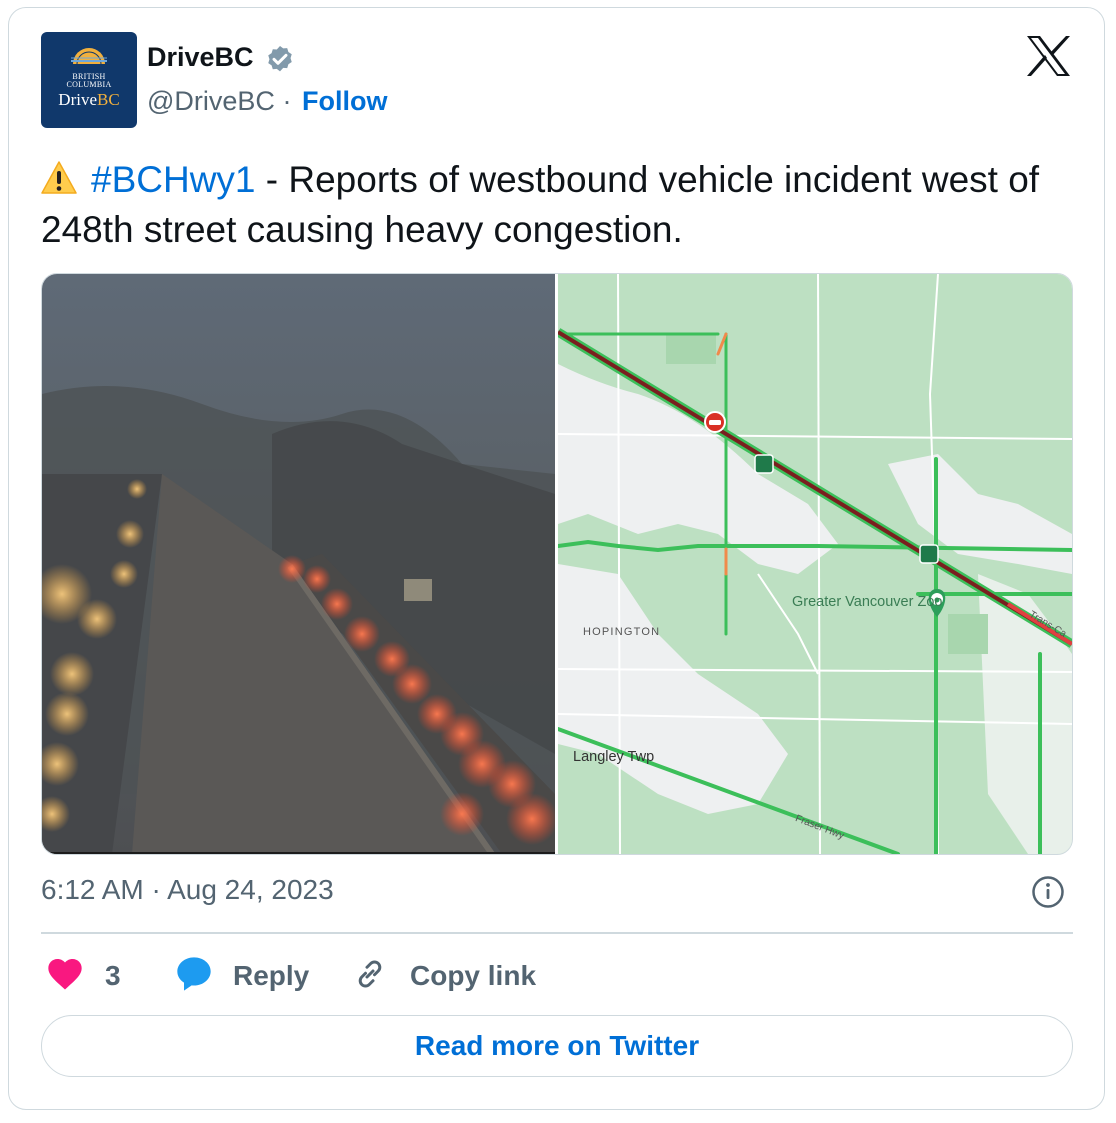 This screenshot has width=1116, height=1123. What do you see at coordinates (715, 422) in the screenshot?
I see `incident-icon` at bounding box center [715, 422].